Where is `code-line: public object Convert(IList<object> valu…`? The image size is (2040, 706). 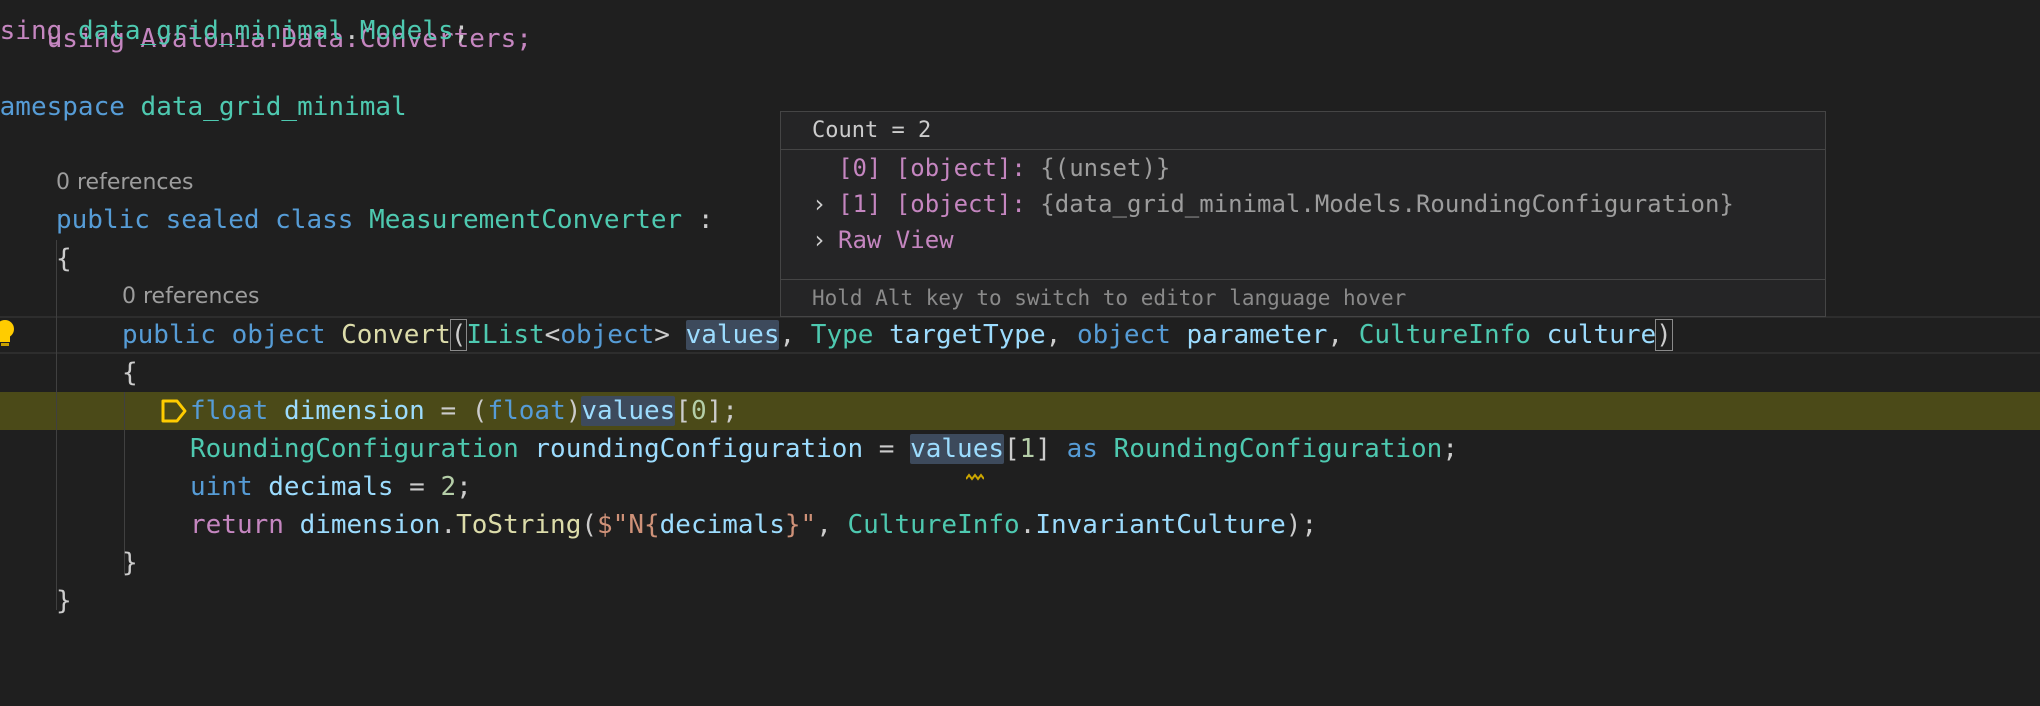
code-line: public object Convert(IList<object> valu… is located at coordinates (897, 335).